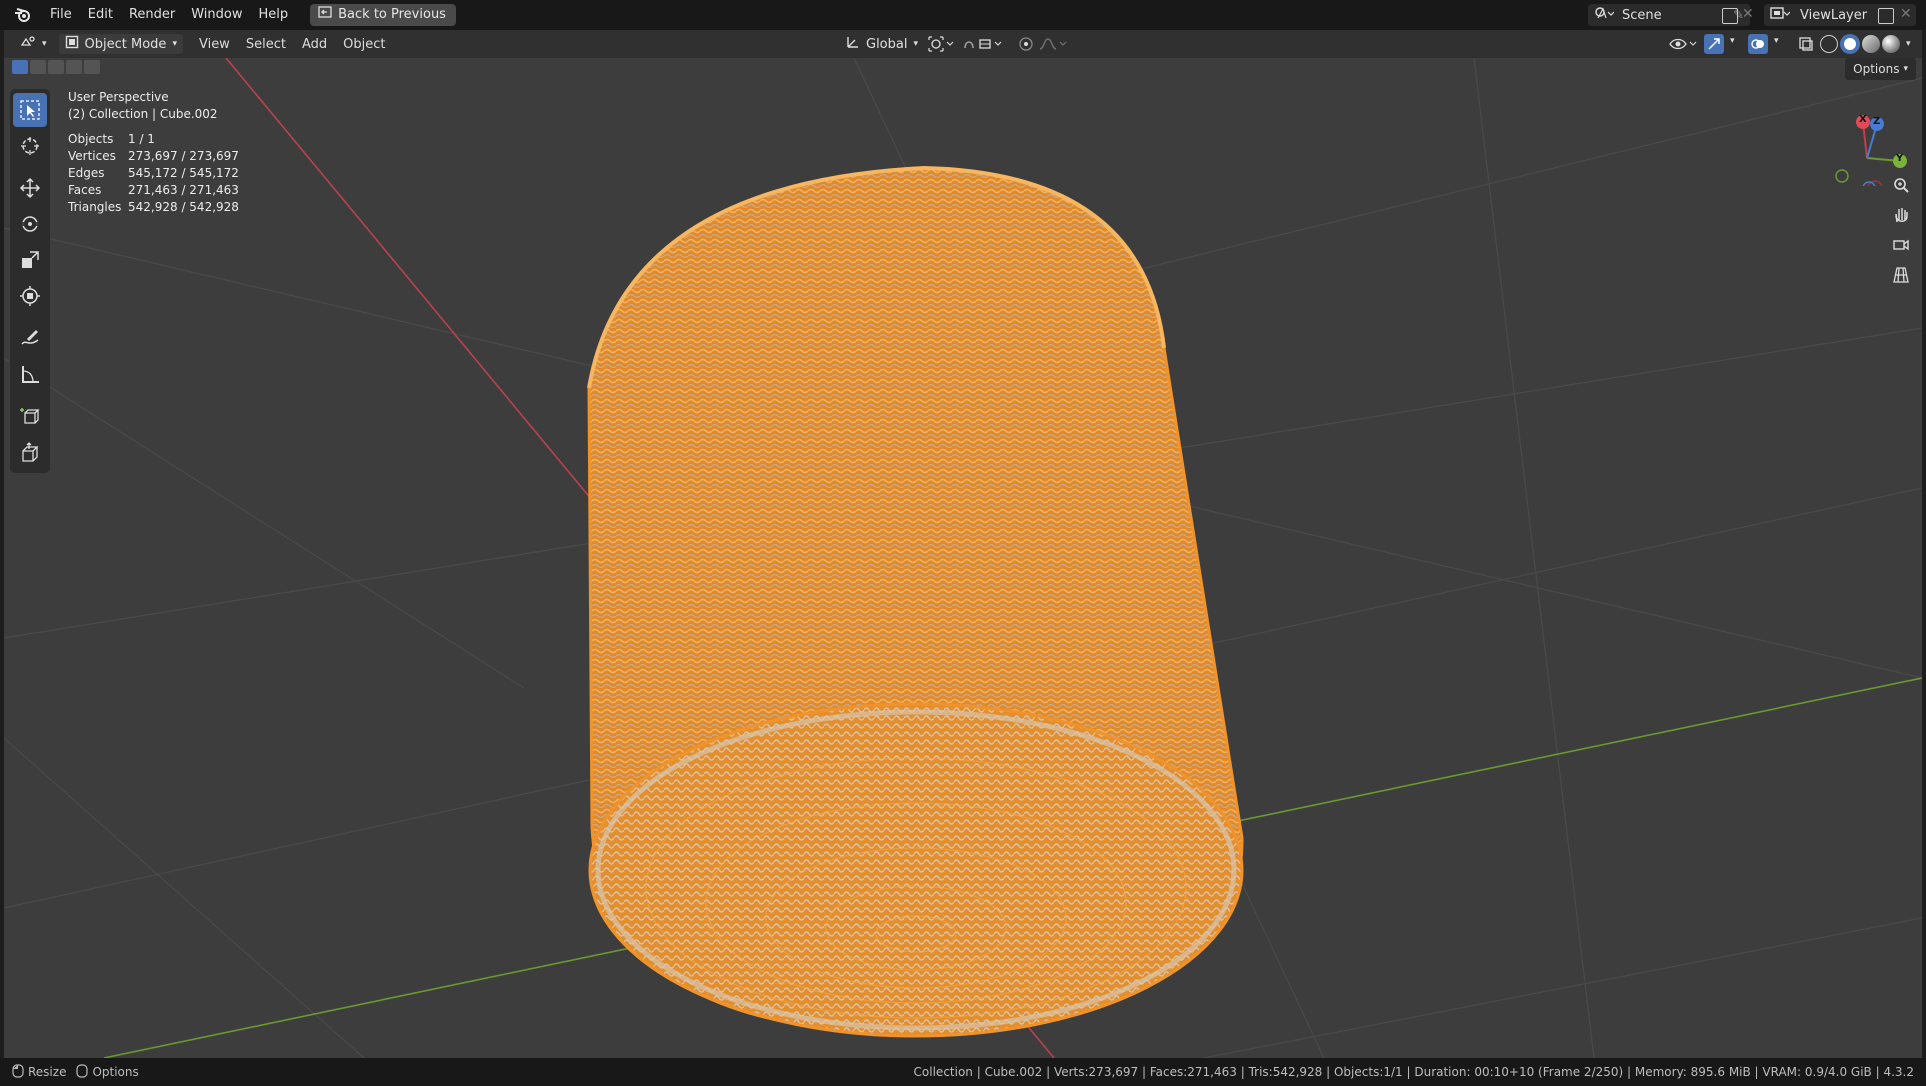 This screenshot has height=1086, width=1926. What do you see at coordinates (1901, 185) in the screenshot?
I see `zoom-icon` at bounding box center [1901, 185].